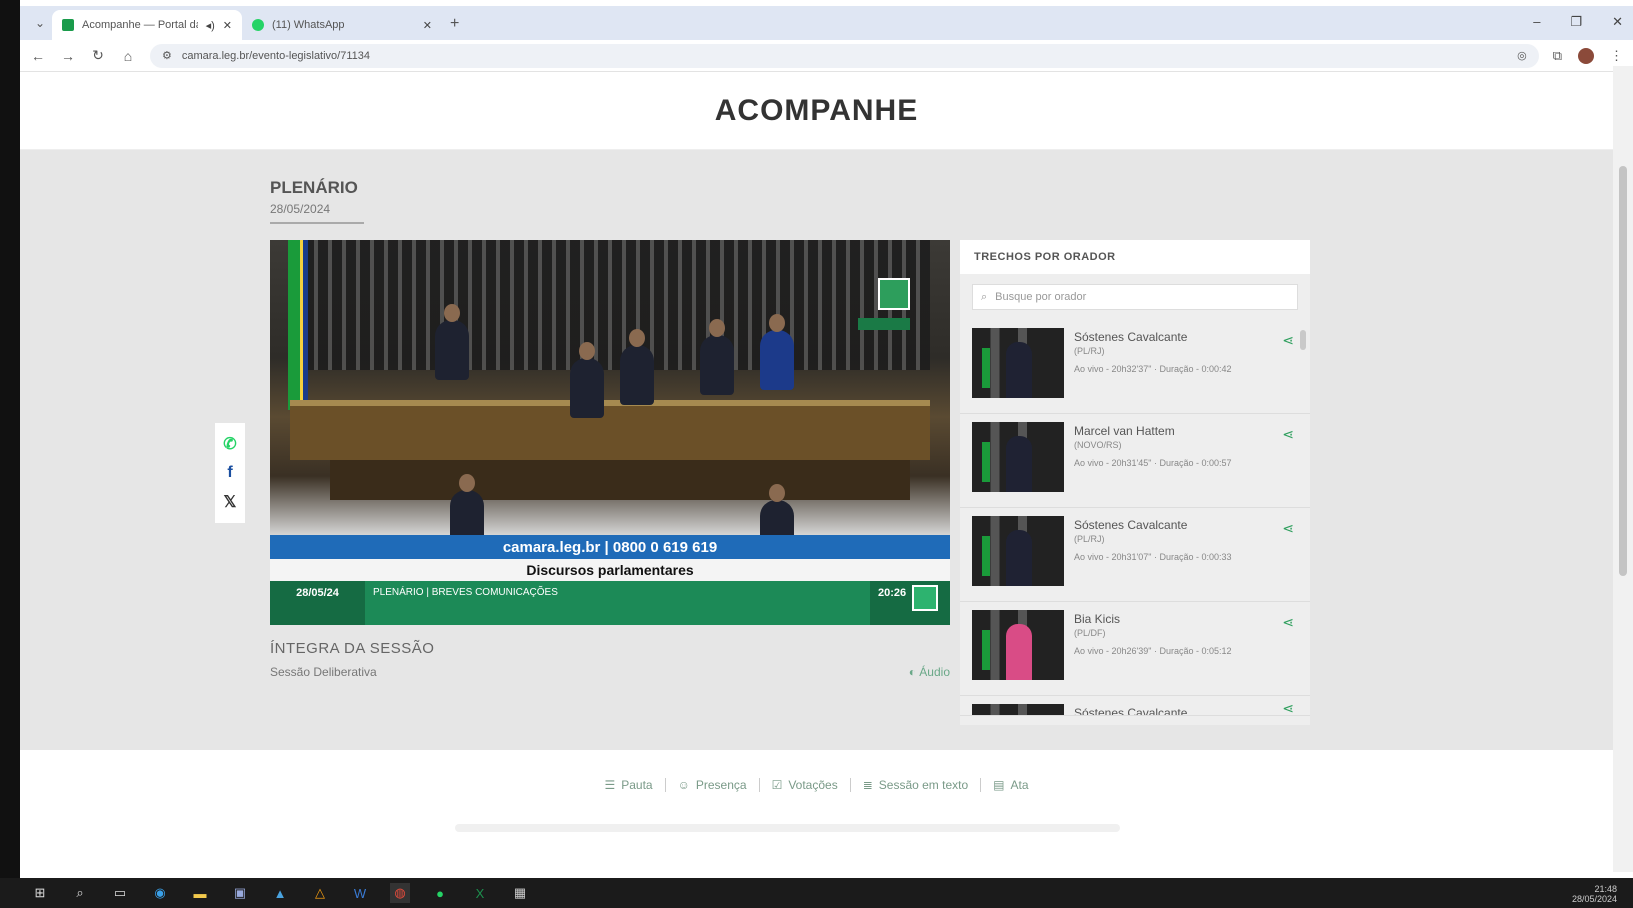 The width and height of the screenshot is (1633, 908). I want to click on tv-program-banner: Discursos parlamentares, so click(610, 570).